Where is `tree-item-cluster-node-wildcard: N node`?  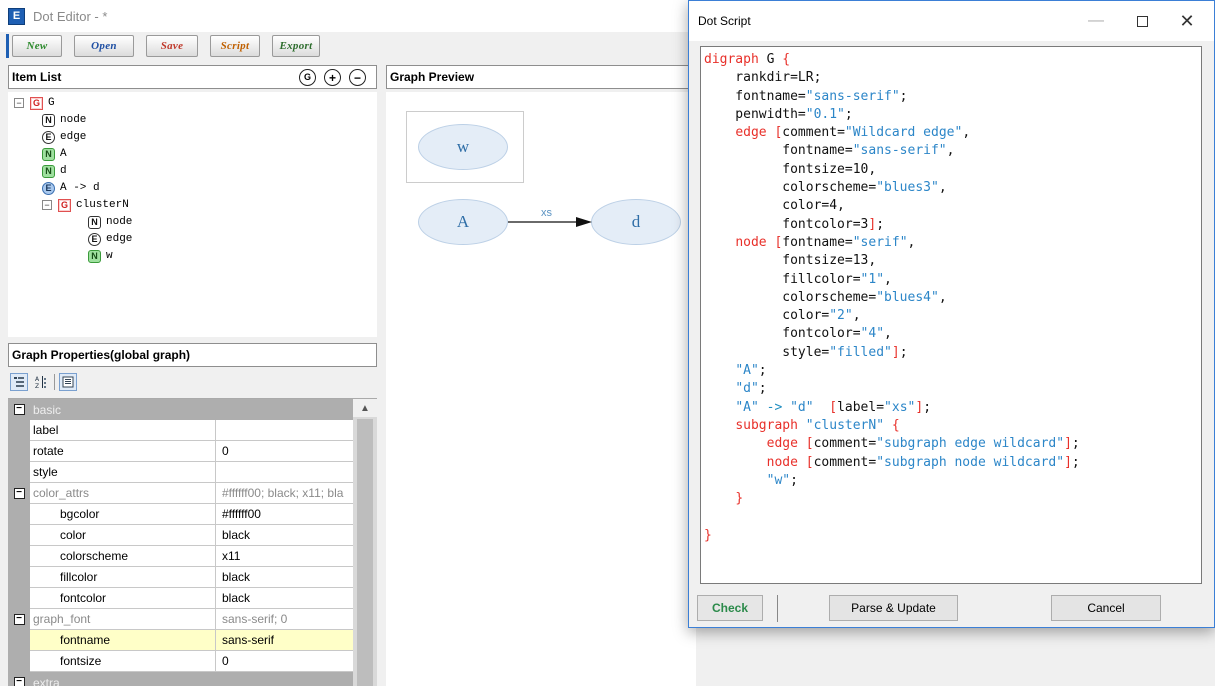
tree-item-cluster-node-wildcard: N node is located at coordinates (110, 222).